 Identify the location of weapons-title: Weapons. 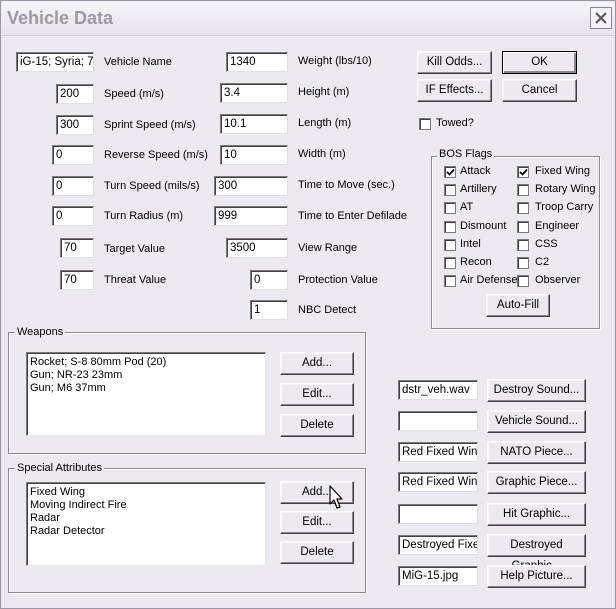
(40, 332).